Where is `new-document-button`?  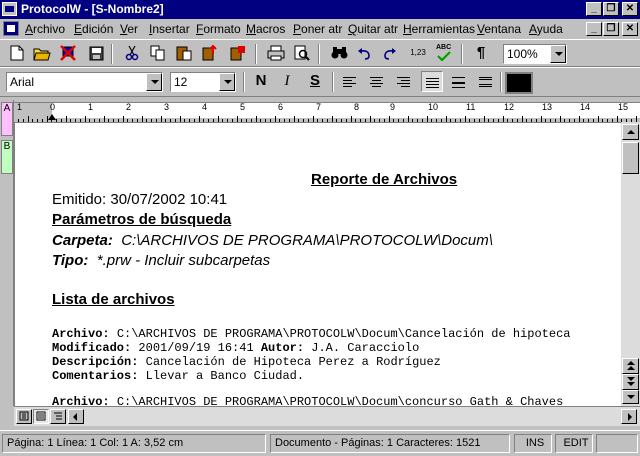 new-document-button is located at coordinates (17, 53).